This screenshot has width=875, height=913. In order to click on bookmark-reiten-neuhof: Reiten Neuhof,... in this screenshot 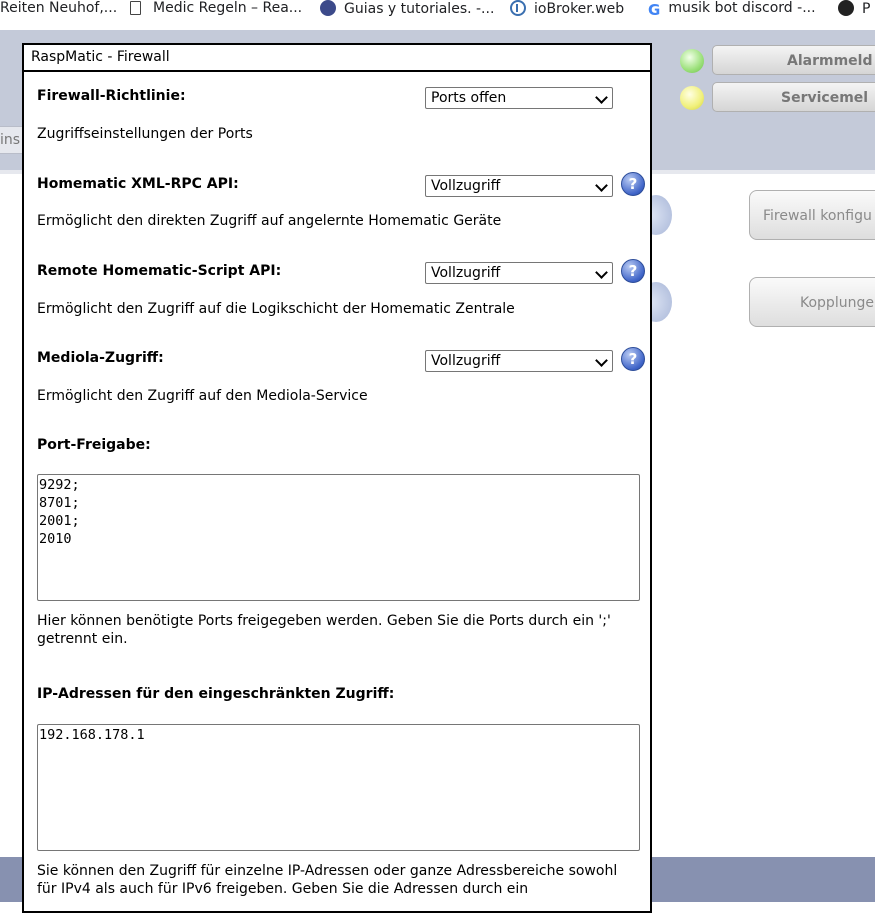, I will do `click(58, 10)`.